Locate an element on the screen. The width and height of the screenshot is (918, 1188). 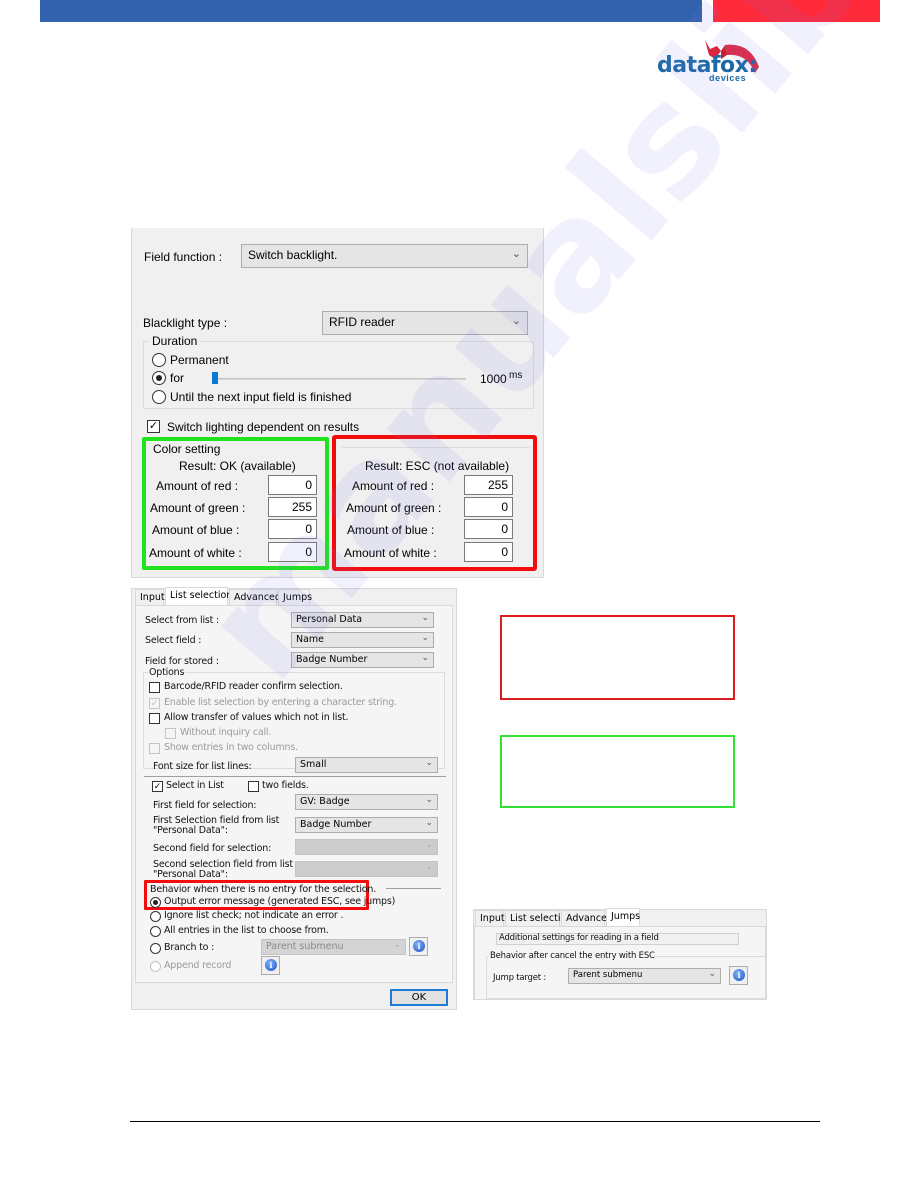
duration-until-next-label: Until the next input field is finished is located at coordinates (261, 397).